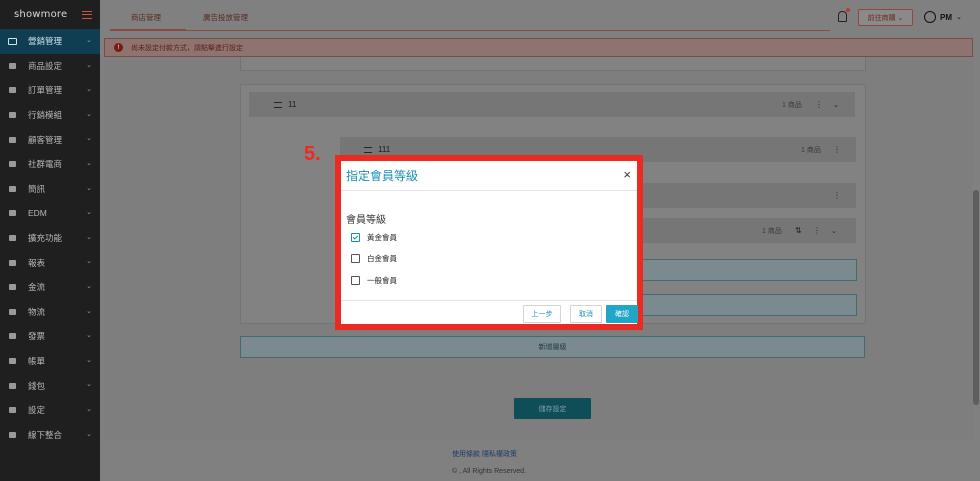 The height and width of the screenshot is (481, 980). I want to click on user-avatar-icon, so click(930, 17).